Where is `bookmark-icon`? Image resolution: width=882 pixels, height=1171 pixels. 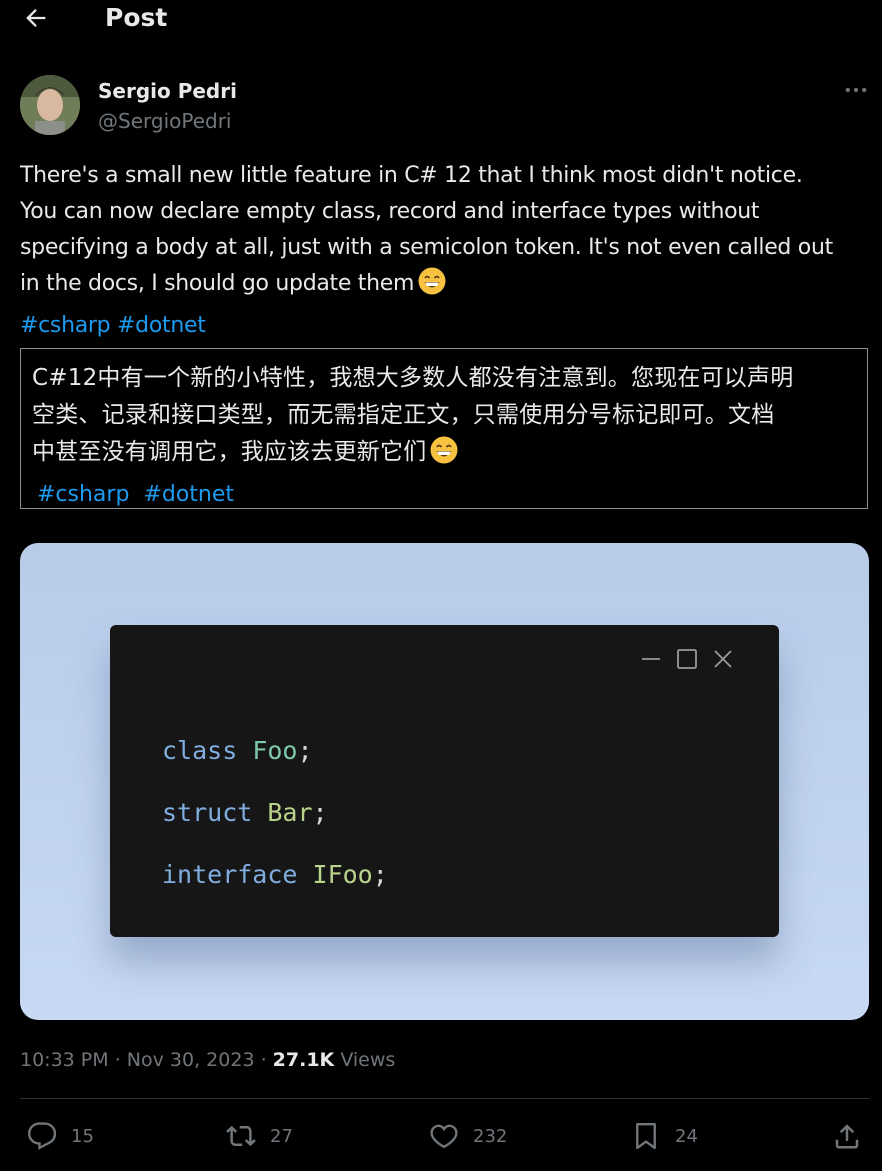 bookmark-icon is located at coordinates (646, 1136).